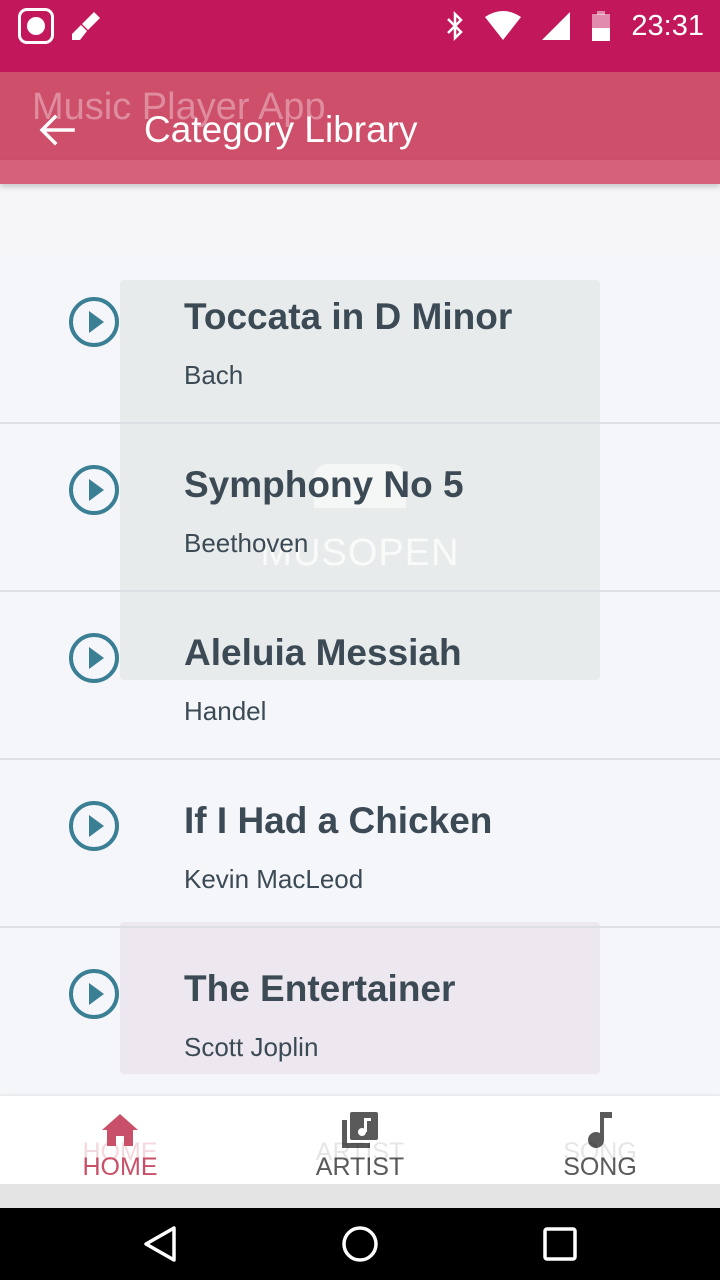 This screenshot has height=1280, width=720. Describe the element at coordinates (360, 1196) in the screenshot. I see `nav-bottom-strip` at that location.